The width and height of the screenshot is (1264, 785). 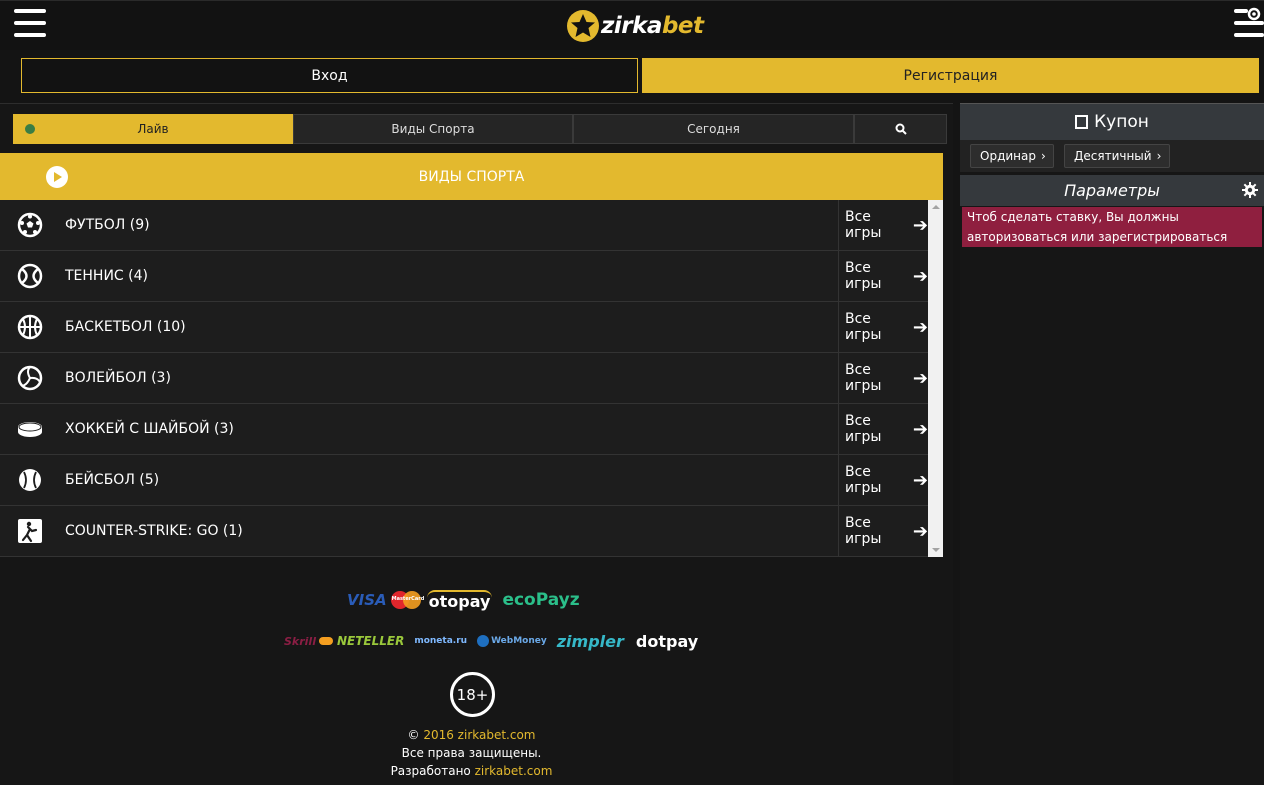 What do you see at coordinates (30, 480) in the screenshot?
I see `baseball-icon` at bounding box center [30, 480].